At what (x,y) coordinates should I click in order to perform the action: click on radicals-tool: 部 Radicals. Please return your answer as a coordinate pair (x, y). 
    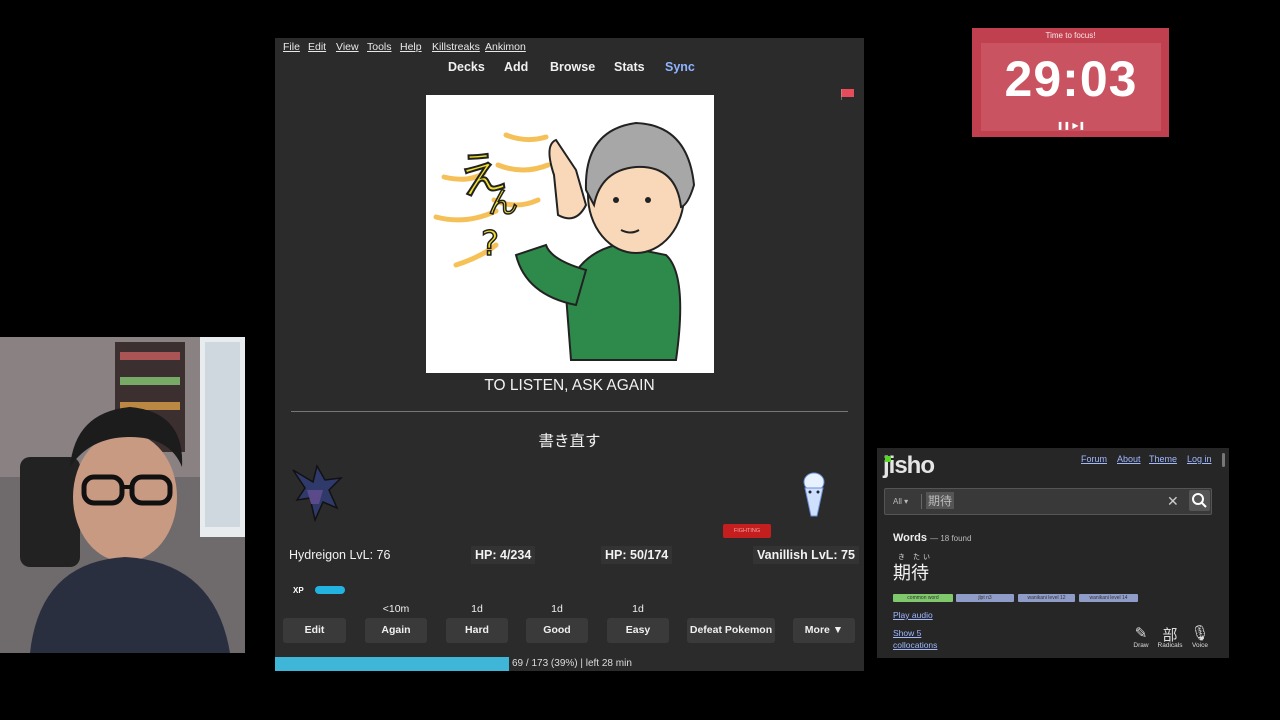
    Looking at the image, I should click on (1170, 636).